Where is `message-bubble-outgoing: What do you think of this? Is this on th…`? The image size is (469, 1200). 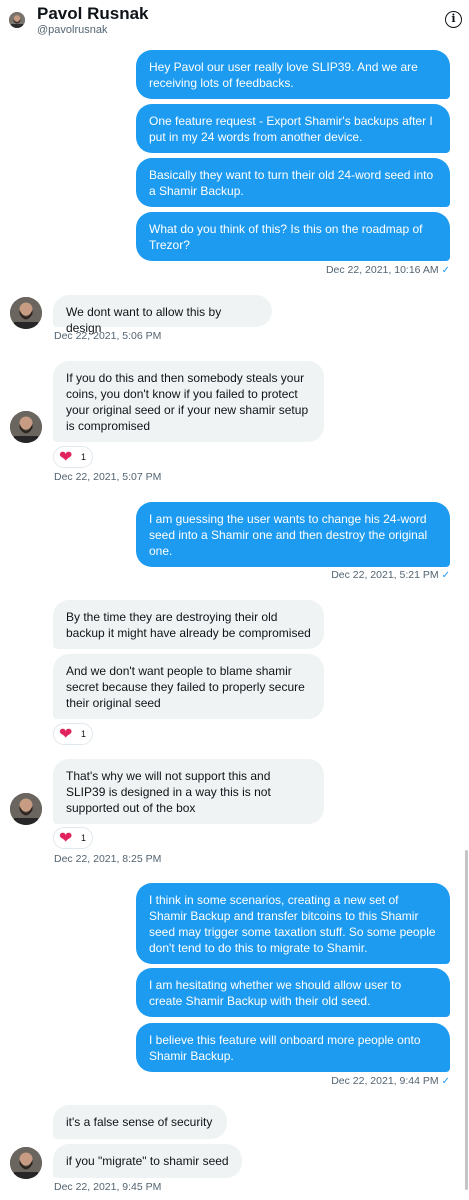 message-bubble-outgoing: What do you think of this? Is this on th… is located at coordinates (293, 236).